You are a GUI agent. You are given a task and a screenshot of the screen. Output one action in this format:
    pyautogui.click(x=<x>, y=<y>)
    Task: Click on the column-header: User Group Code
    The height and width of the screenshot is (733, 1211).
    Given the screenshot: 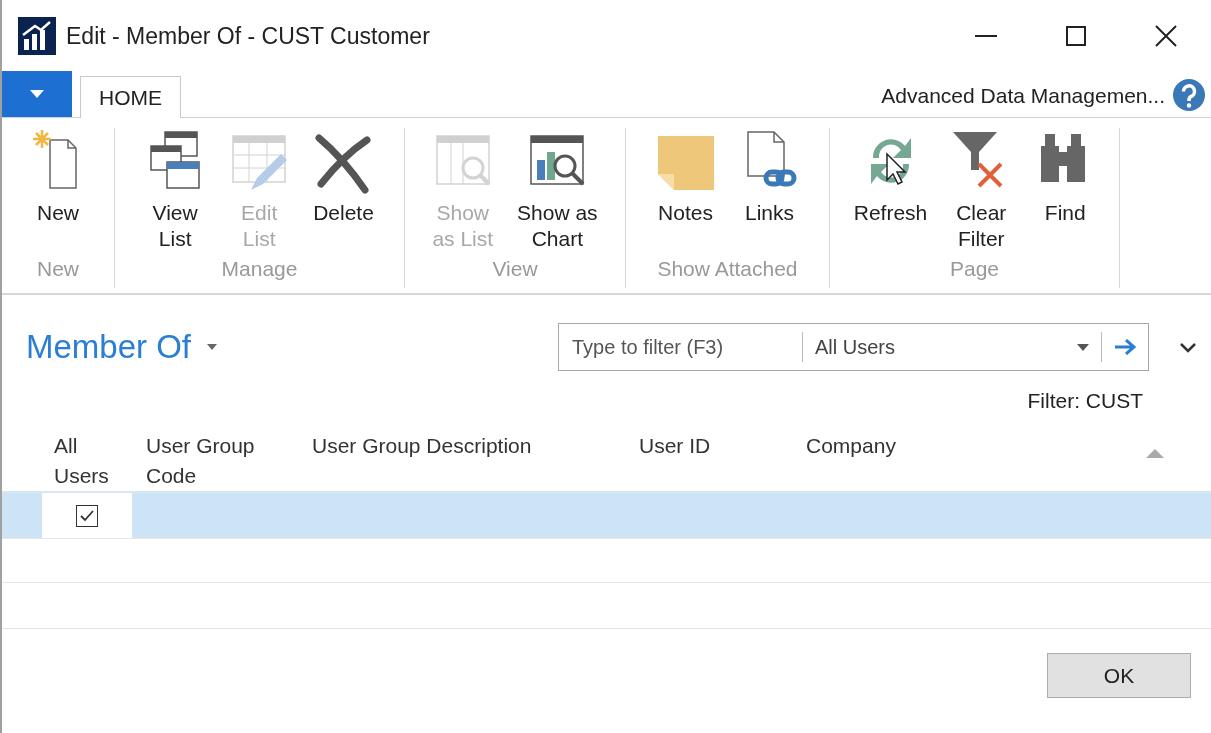 What is the action you would take?
    pyautogui.click(x=229, y=461)
    